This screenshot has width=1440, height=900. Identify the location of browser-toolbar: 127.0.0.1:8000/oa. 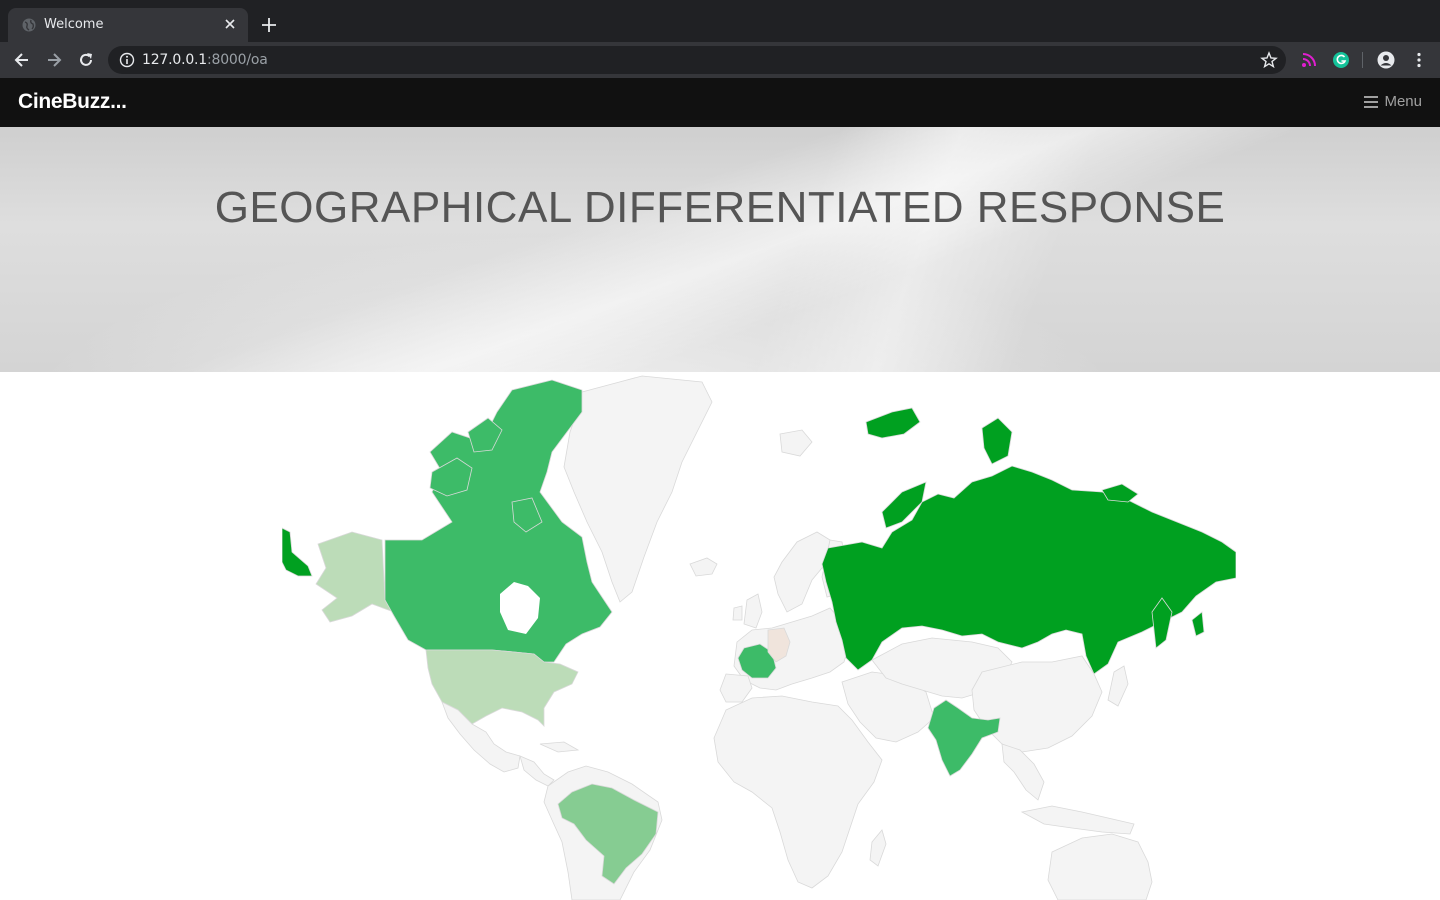
(720, 60).